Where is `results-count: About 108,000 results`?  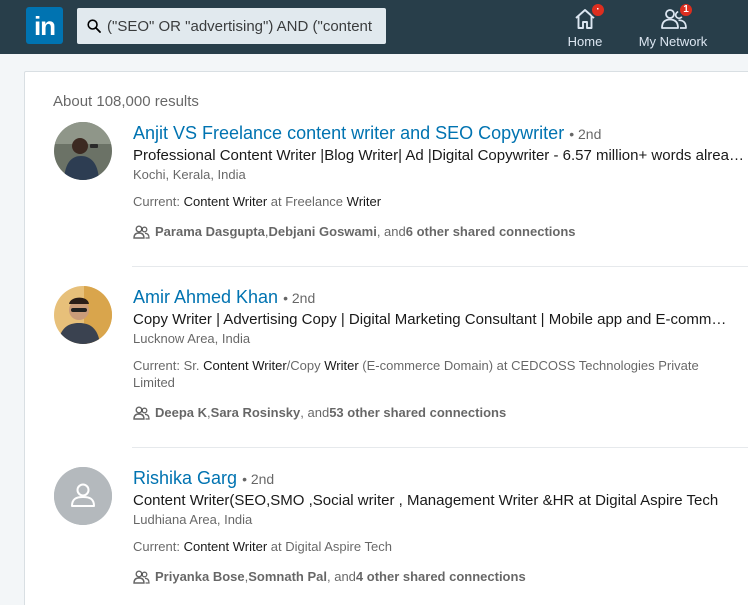 results-count: About 108,000 results is located at coordinates (126, 101).